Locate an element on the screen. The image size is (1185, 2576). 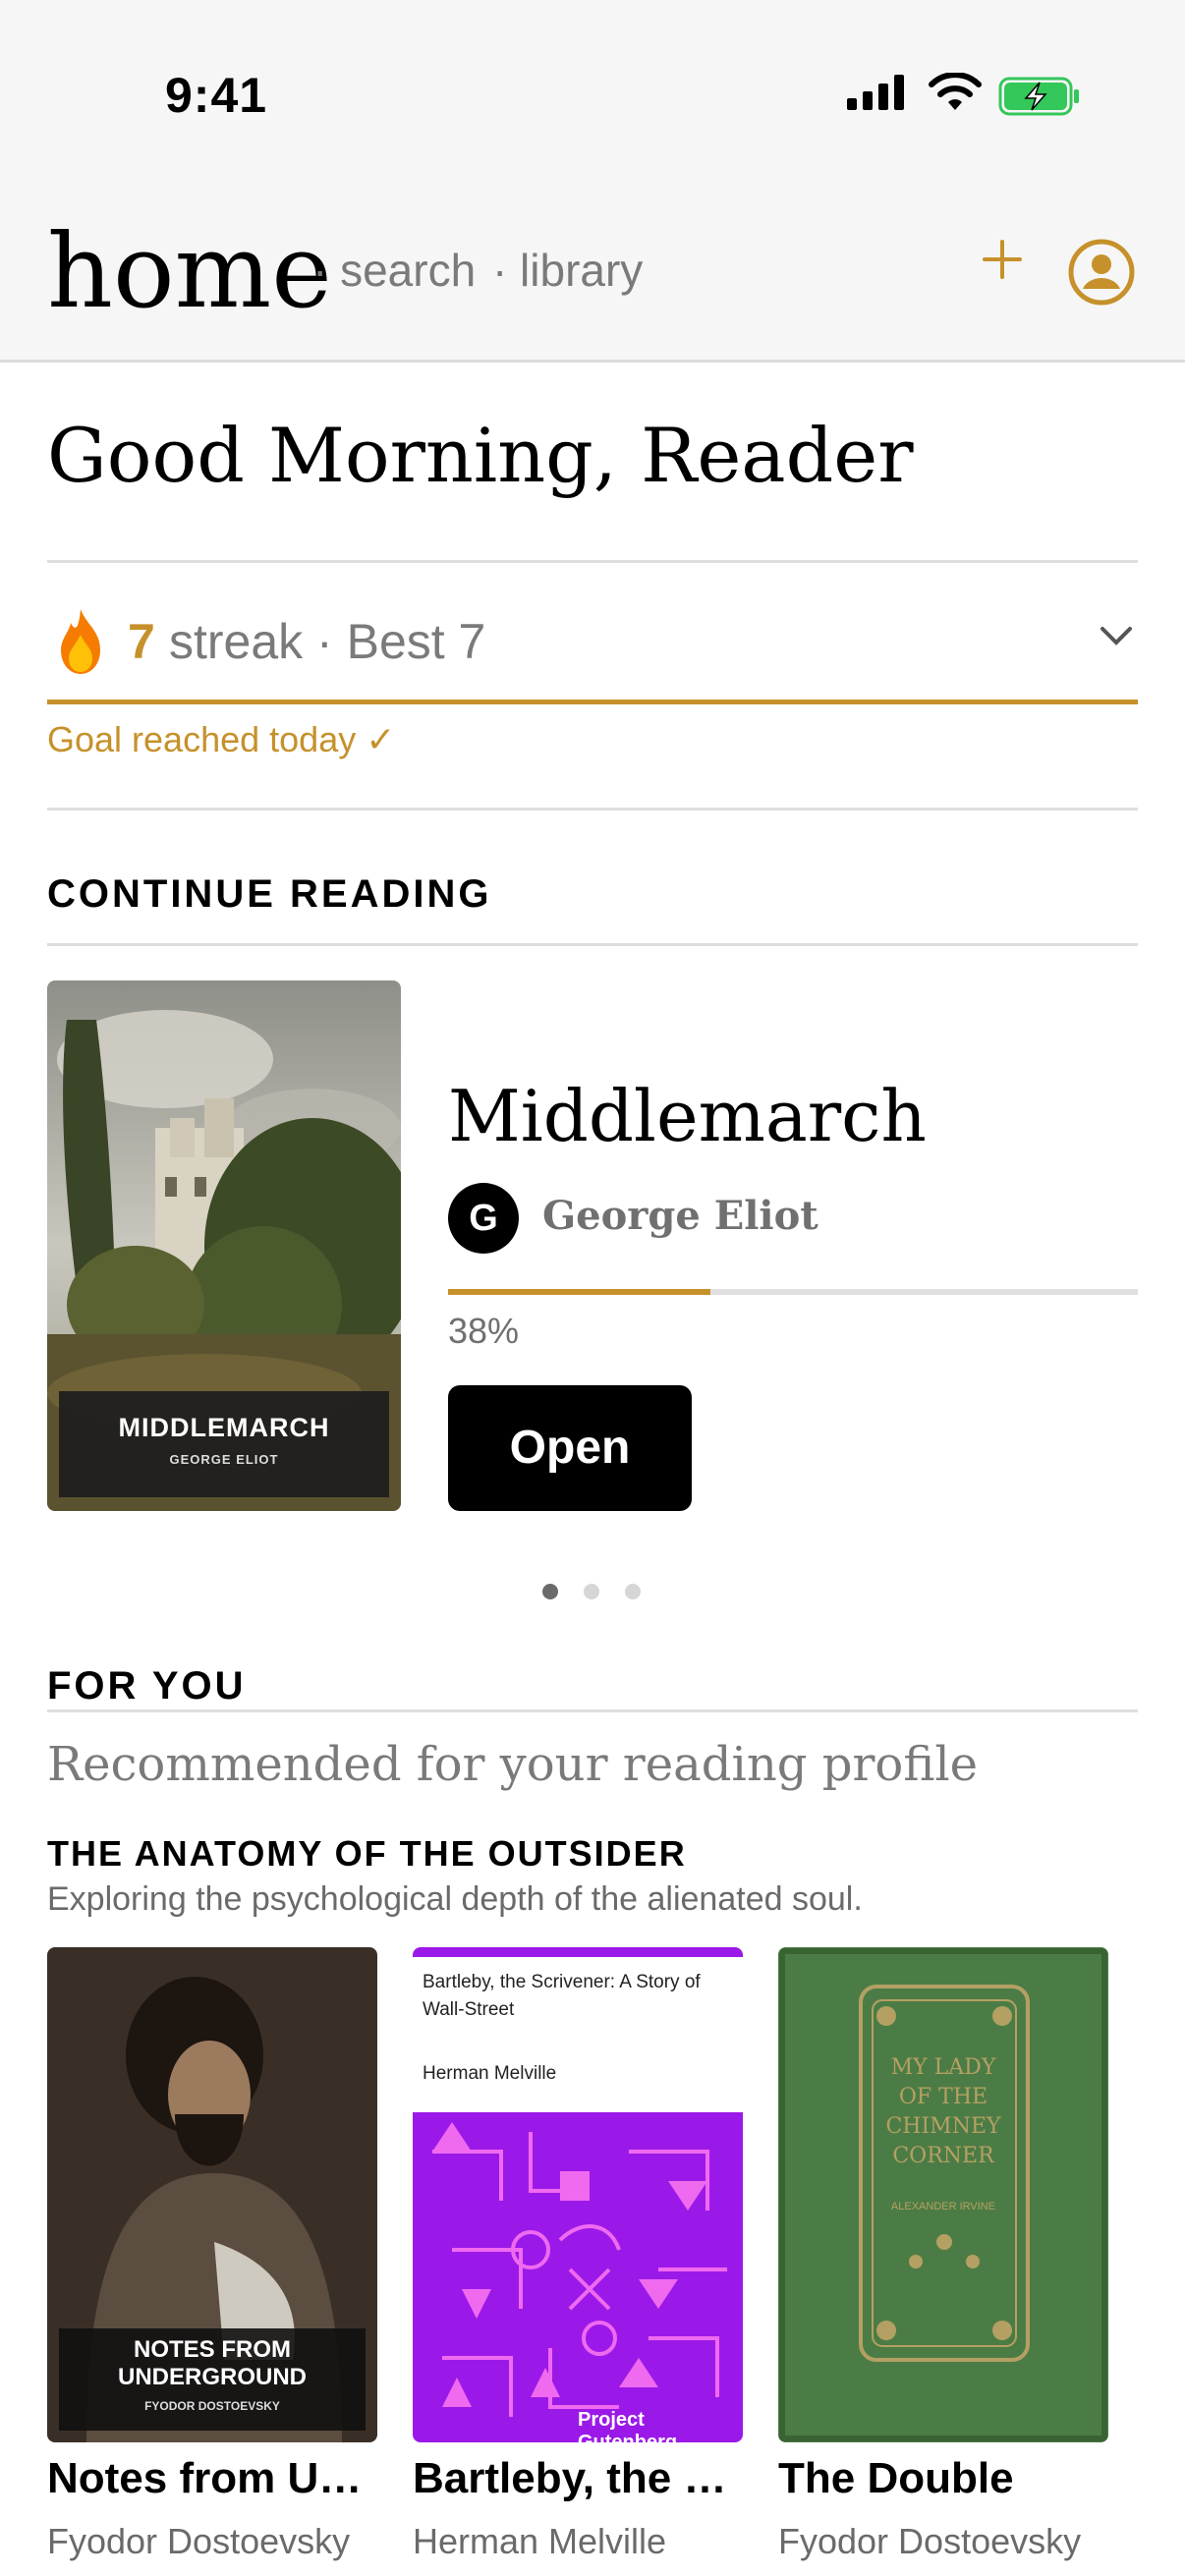
cover-top-band is located at coordinates (578, 1952).